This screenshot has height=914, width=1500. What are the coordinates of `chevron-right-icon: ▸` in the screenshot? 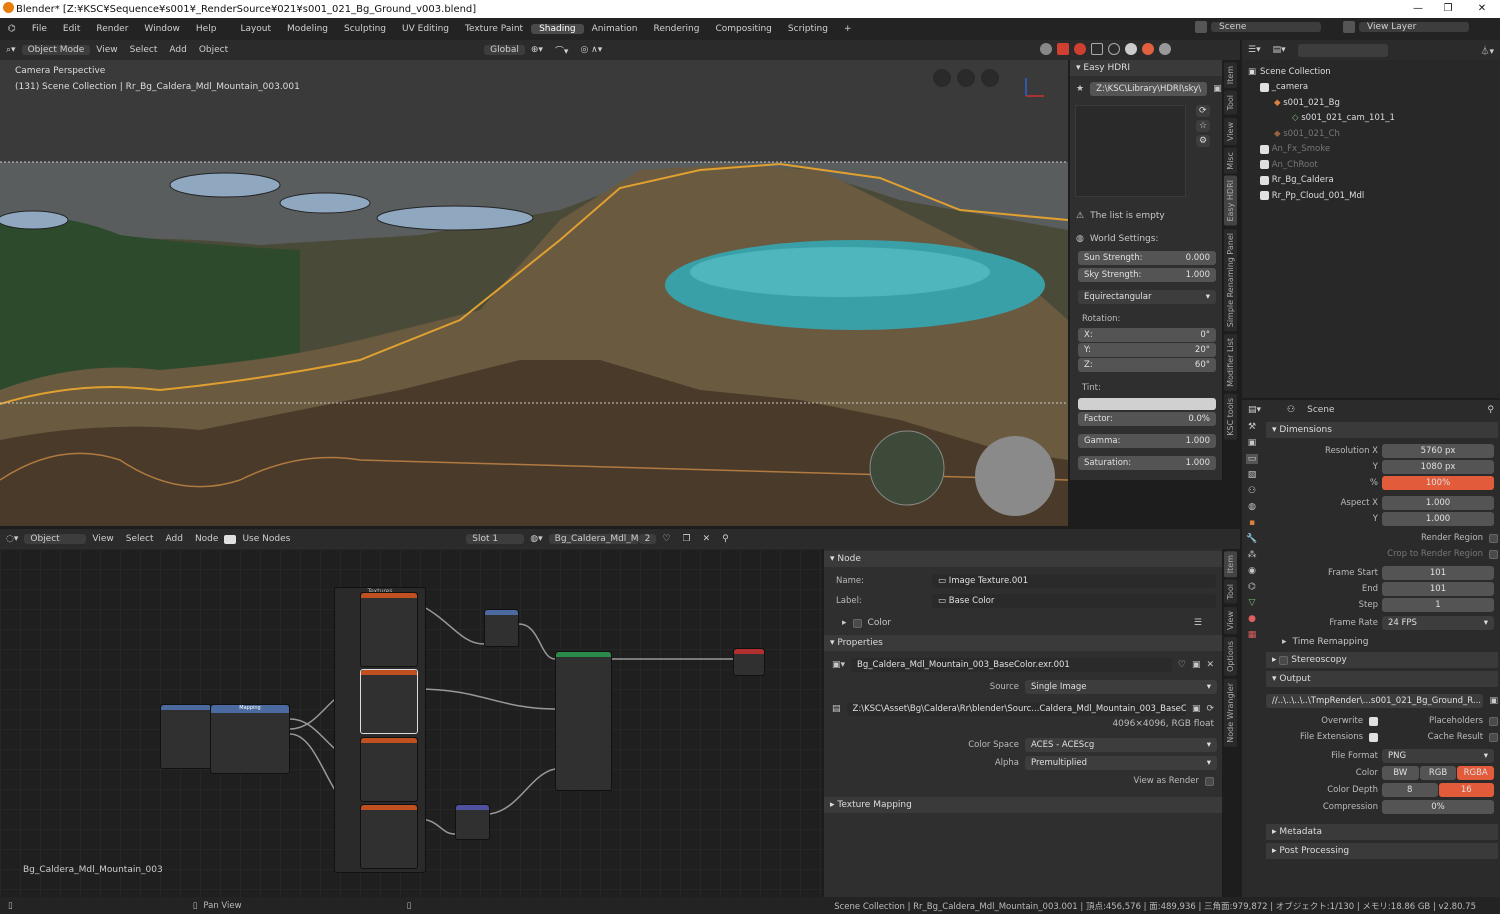 It's located at (1284, 642).